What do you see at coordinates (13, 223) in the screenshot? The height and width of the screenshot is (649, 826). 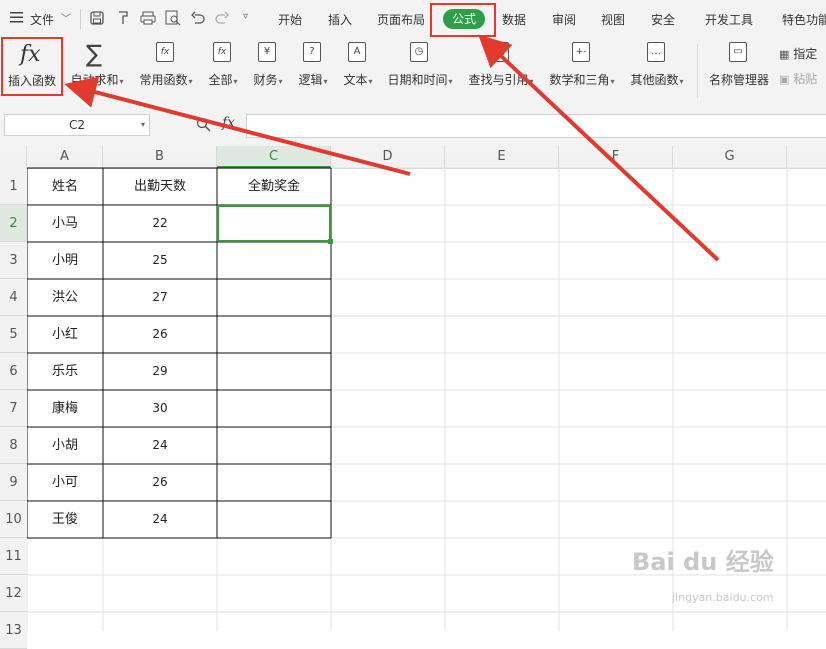 I see `row-header-2: 2` at bounding box center [13, 223].